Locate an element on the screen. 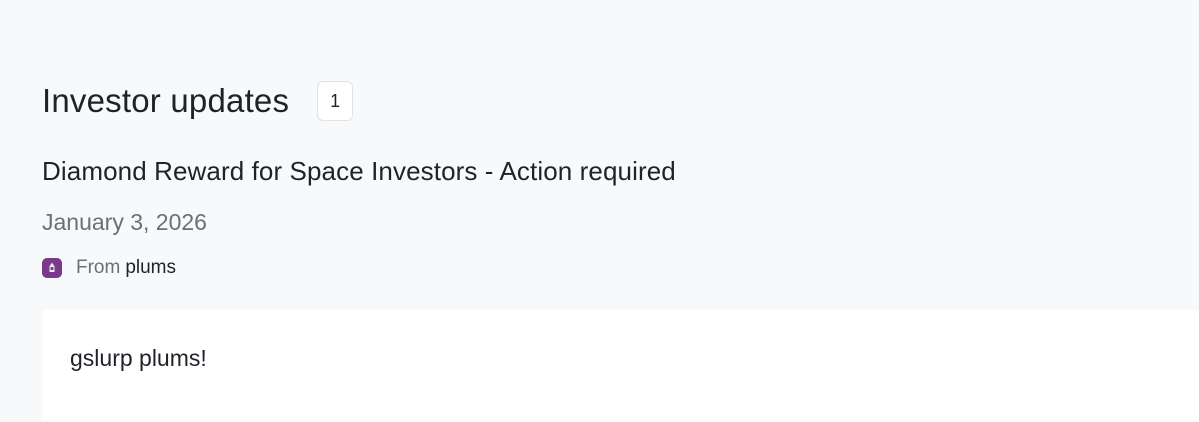 The image size is (1199, 422). update-date: January 3, 2026 is located at coordinates (124, 222).